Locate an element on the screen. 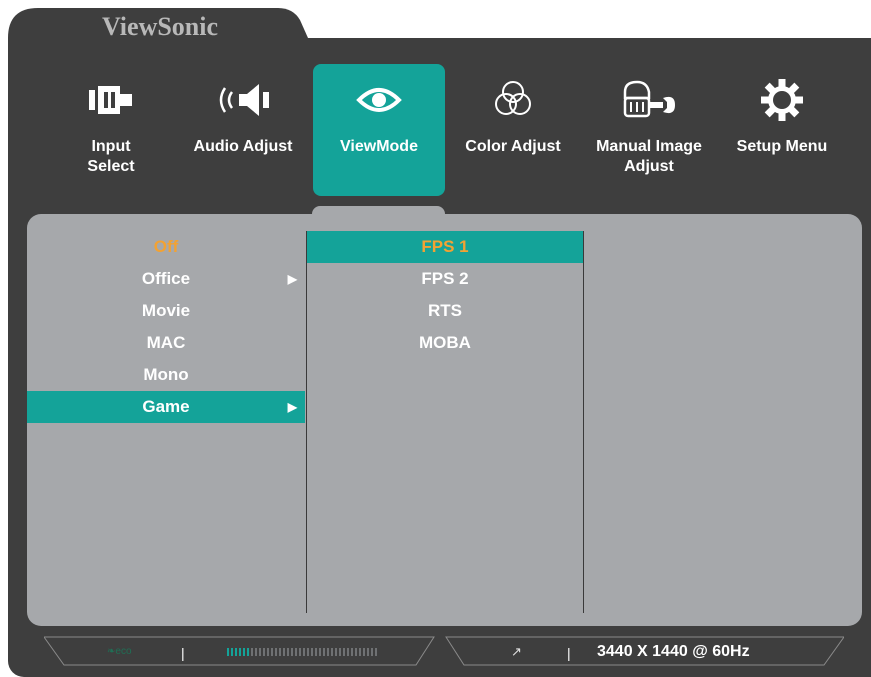 The image size is (871, 677). column-divider is located at coordinates (583, 422).